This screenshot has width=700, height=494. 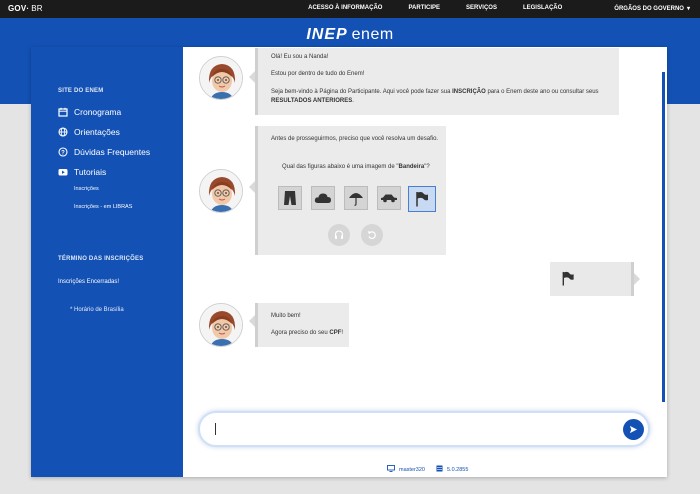 What do you see at coordinates (542, 92) in the screenshot?
I see `welcome-text: para o Enem deste ano ou consultar seus` at bounding box center [542, 92].